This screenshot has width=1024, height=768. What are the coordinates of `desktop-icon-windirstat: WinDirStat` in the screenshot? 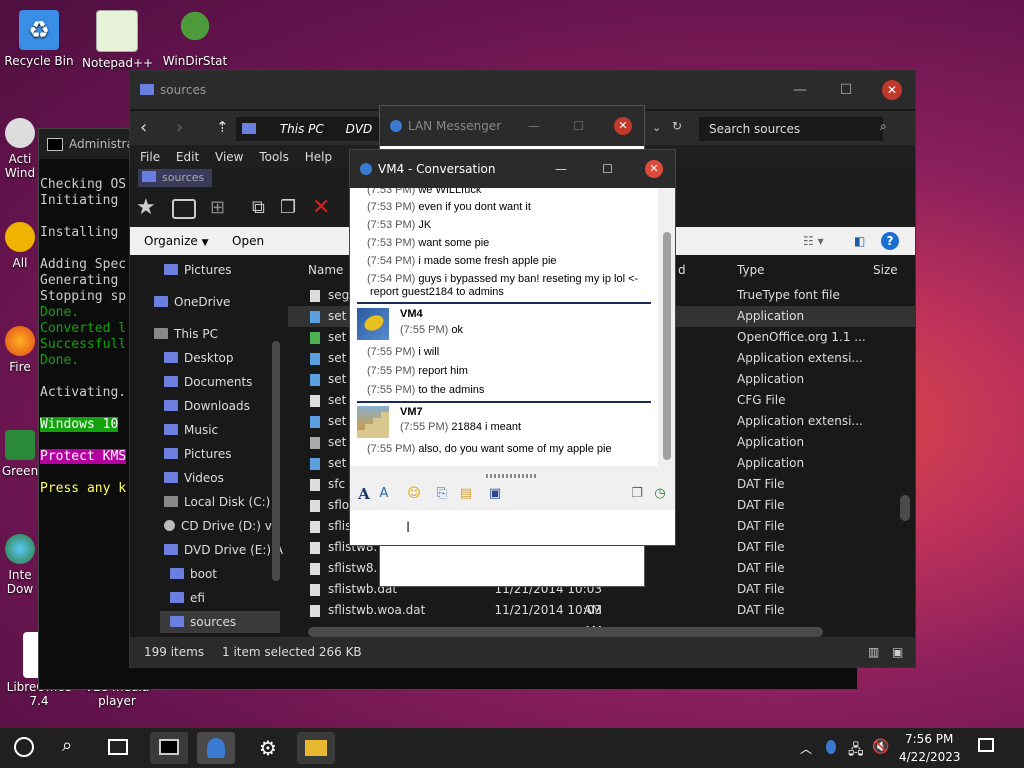 It's located at (195, 39).